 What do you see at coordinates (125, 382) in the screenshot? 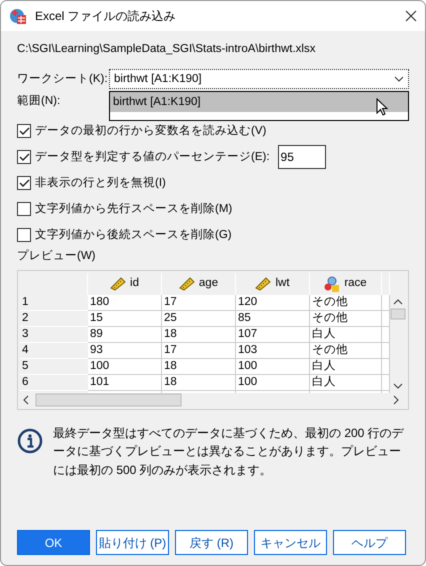
I see `table-cell: 101` at bounding box center [125, 382].